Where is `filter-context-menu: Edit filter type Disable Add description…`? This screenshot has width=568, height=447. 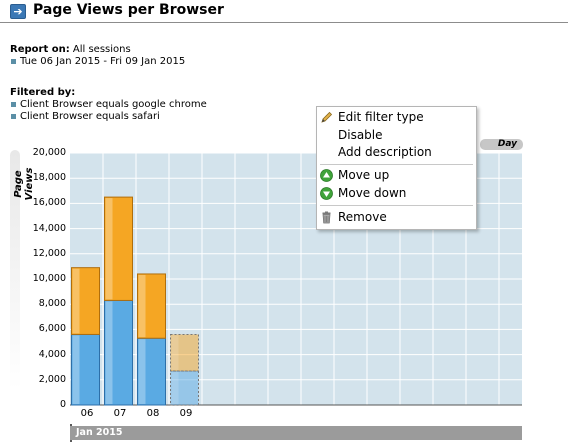
filter-context-menu: Edit filter type Disable Add description… is located at coordinates (396, 168).